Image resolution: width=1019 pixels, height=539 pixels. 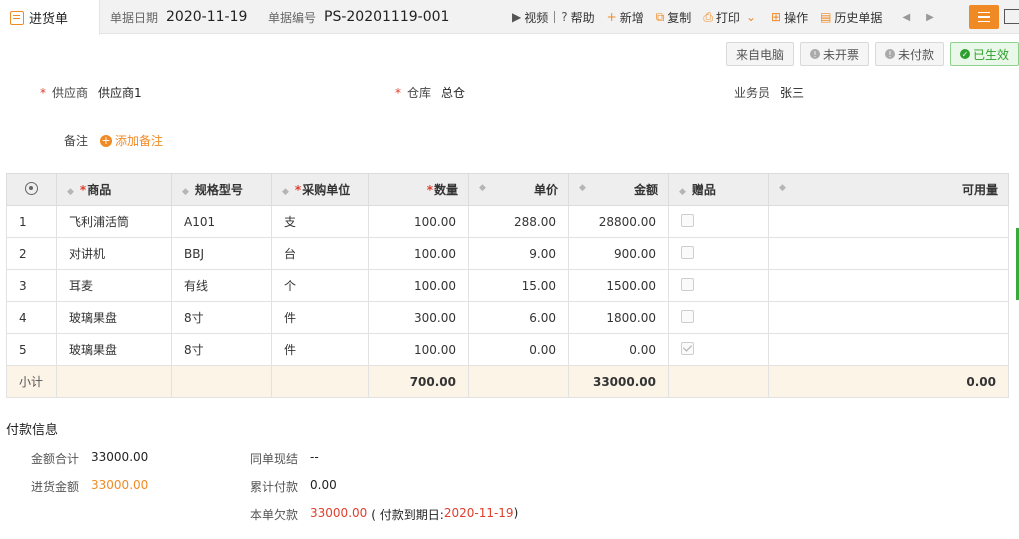 What do you see at coordinates (517, 17) in the screenshot?
I see `play-icon: ▶` at bounding box center [517, 17].